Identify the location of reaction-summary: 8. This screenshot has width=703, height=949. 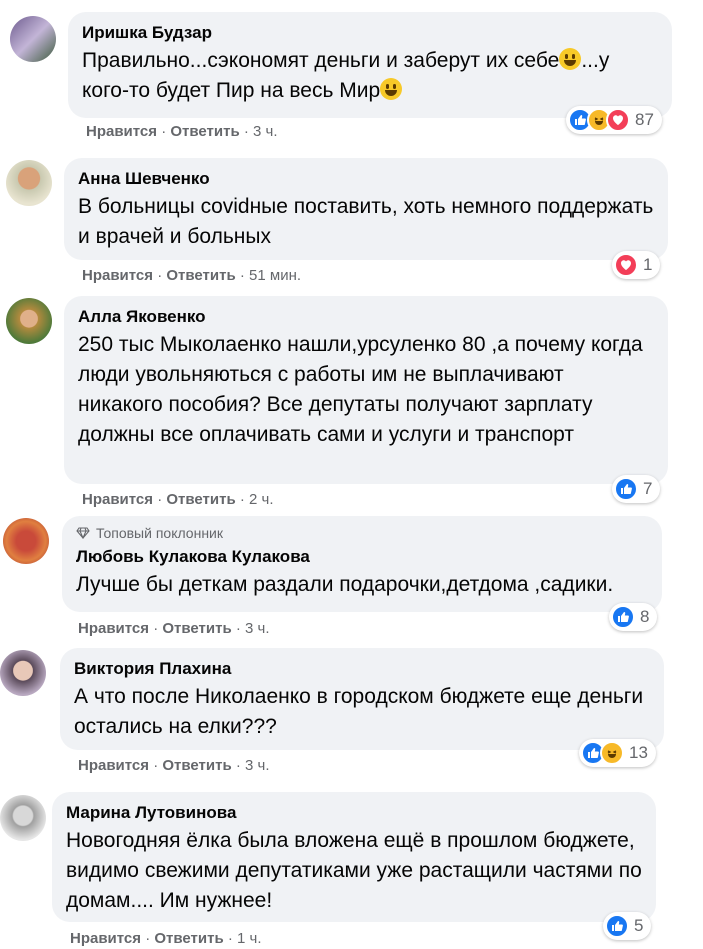
(633, 617).